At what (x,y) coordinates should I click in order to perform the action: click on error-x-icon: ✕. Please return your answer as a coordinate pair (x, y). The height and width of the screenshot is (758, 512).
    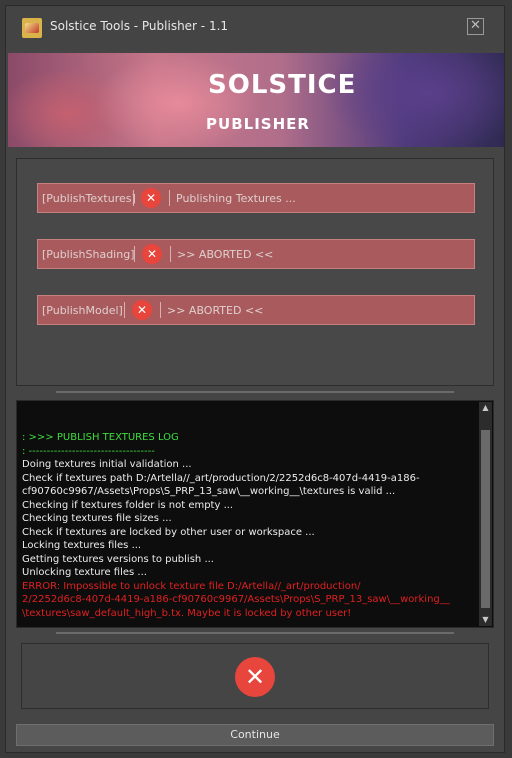
    Looking at the image, I should click on (255, 677).